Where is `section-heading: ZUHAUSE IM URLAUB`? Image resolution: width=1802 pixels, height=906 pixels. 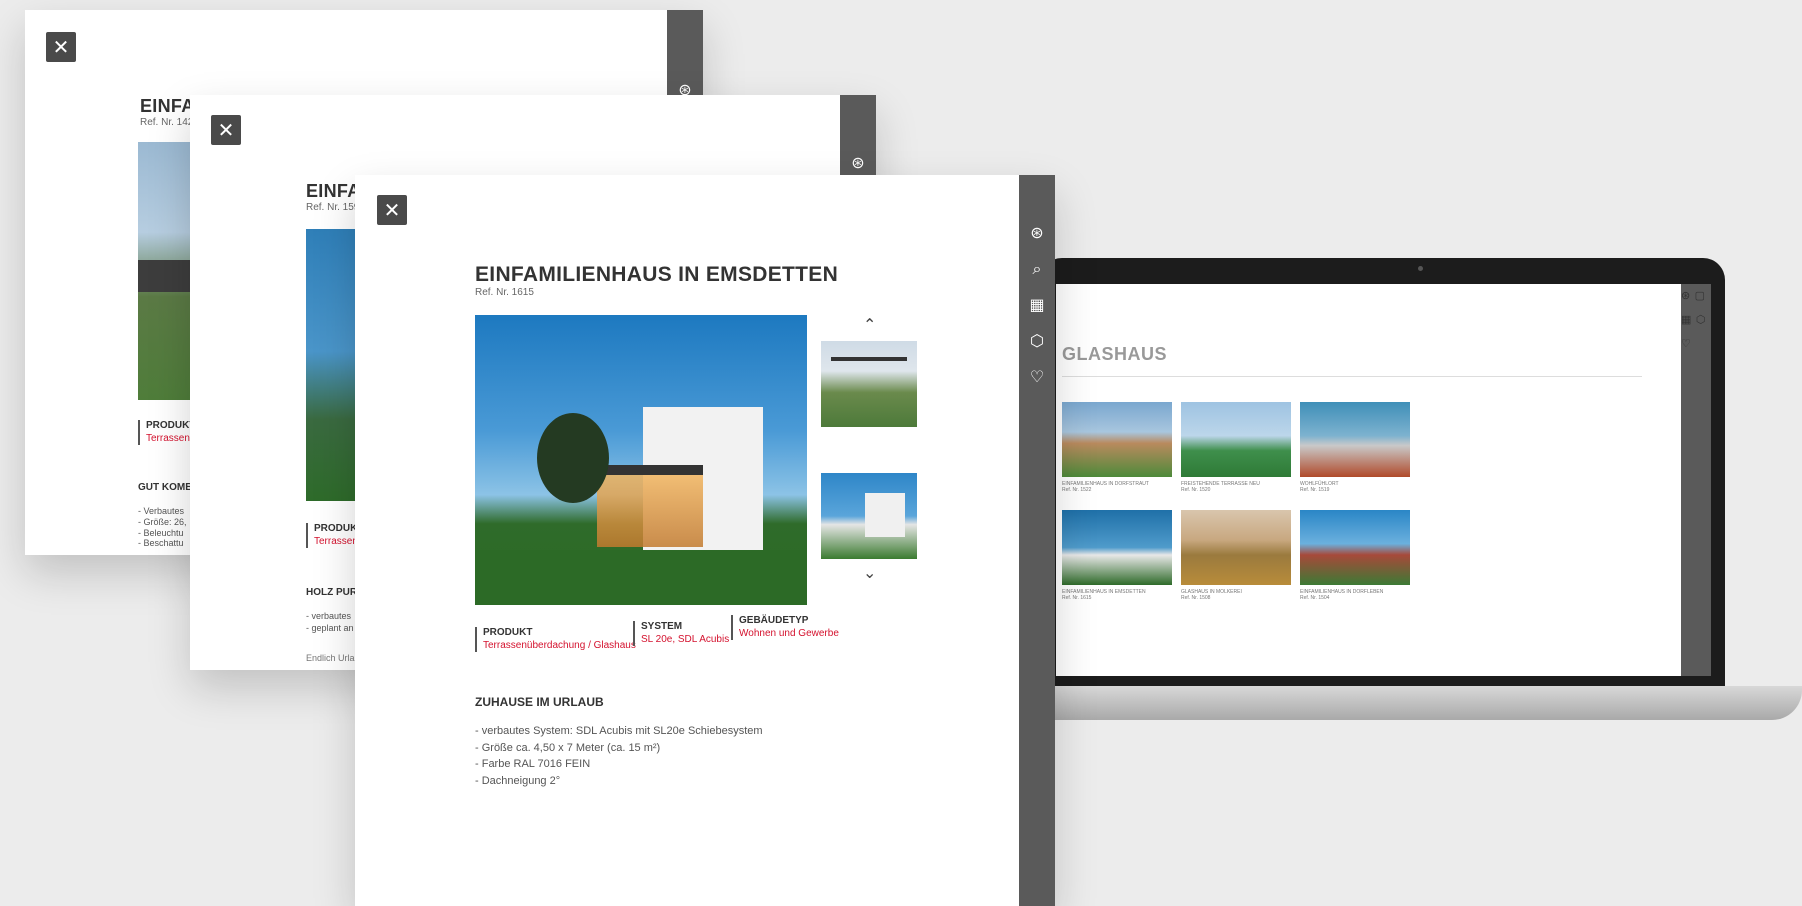 section-heading: ZUHAUSE IM URLAUB is located at coordinates (539, 702).